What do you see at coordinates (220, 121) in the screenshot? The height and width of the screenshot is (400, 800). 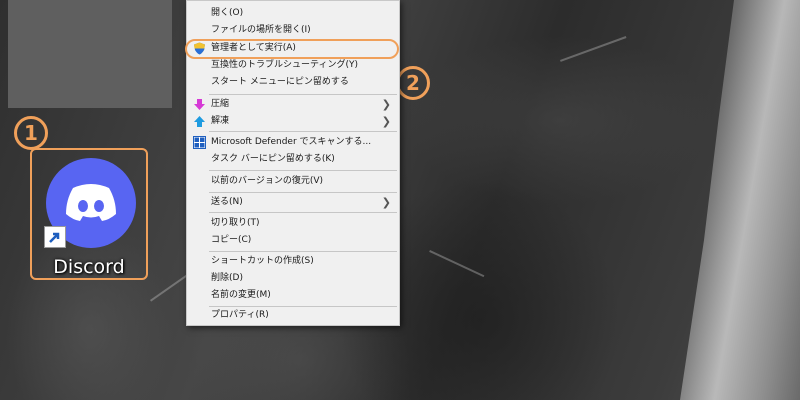 I see `menu-item-label: 解凍` at bounding box center [220, 121].